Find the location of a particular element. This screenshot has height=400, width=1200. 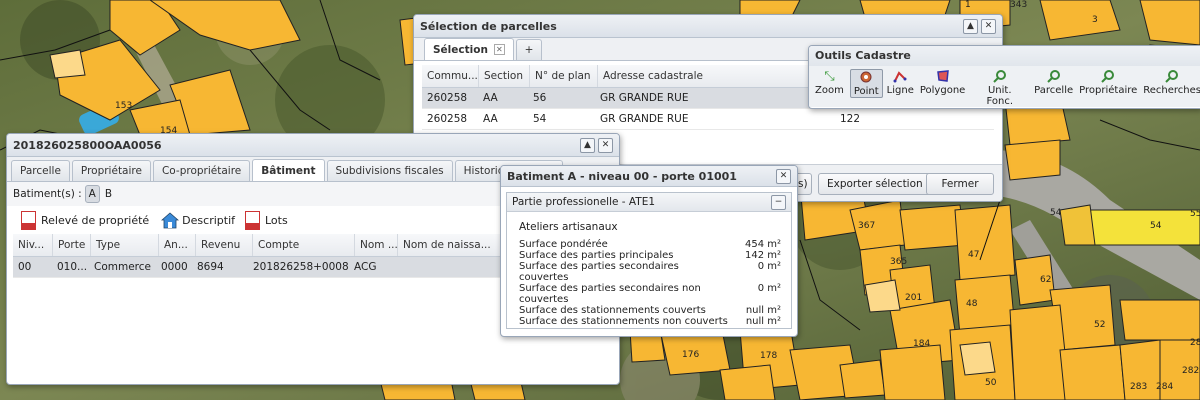

cell-annee: 0000 is located at coordinates (174, 267).